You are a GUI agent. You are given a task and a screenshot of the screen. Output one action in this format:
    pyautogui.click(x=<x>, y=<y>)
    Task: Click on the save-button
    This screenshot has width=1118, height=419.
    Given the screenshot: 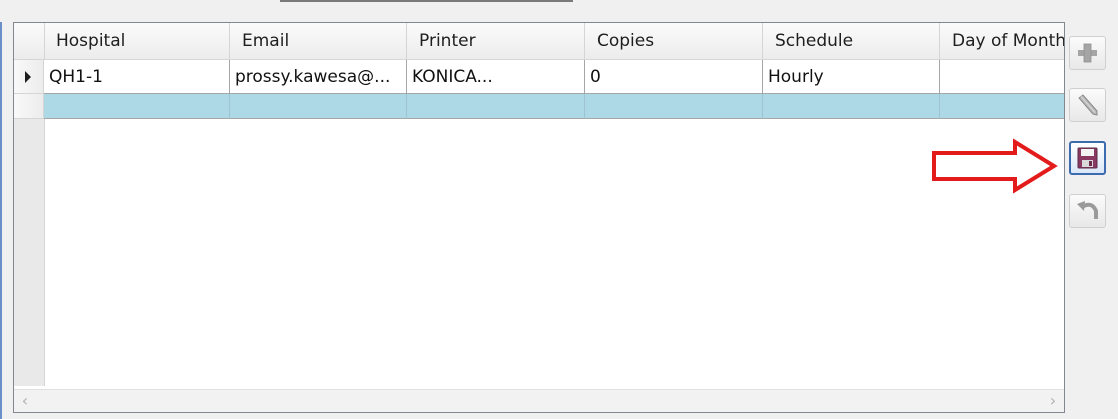 What is the action you would take?
    pyautogui.click(x=1087, y=158)
    